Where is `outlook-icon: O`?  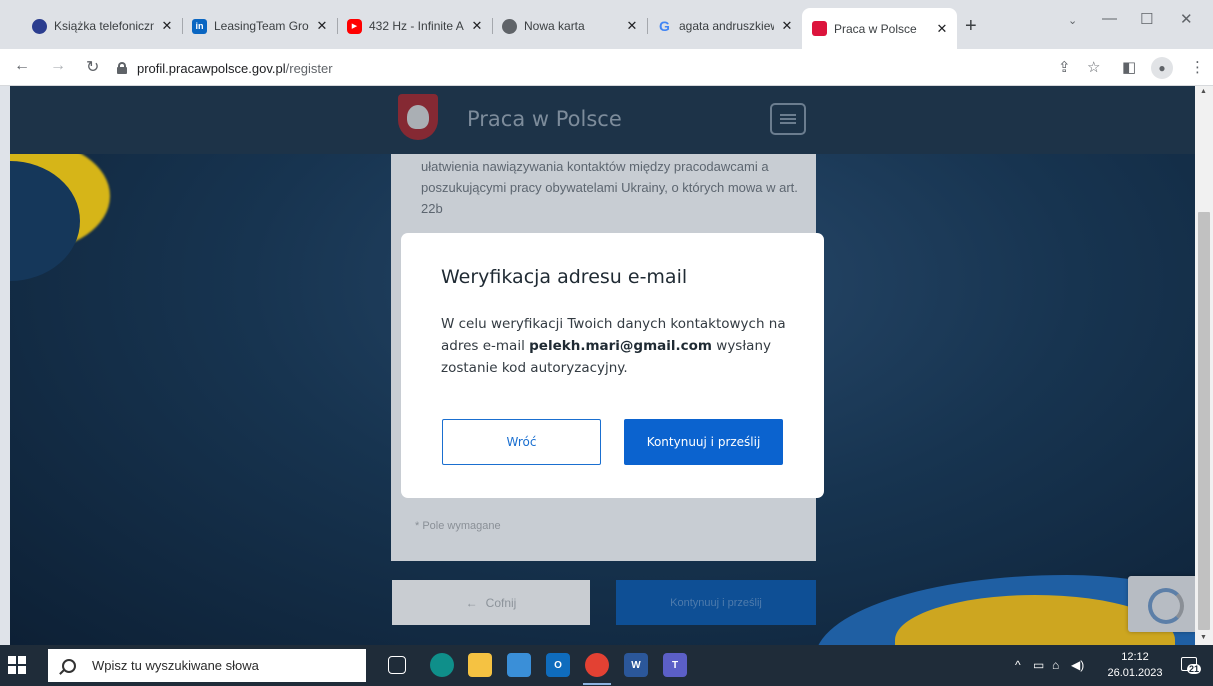 outlook-icon: O is located at coordinates (558, 665).